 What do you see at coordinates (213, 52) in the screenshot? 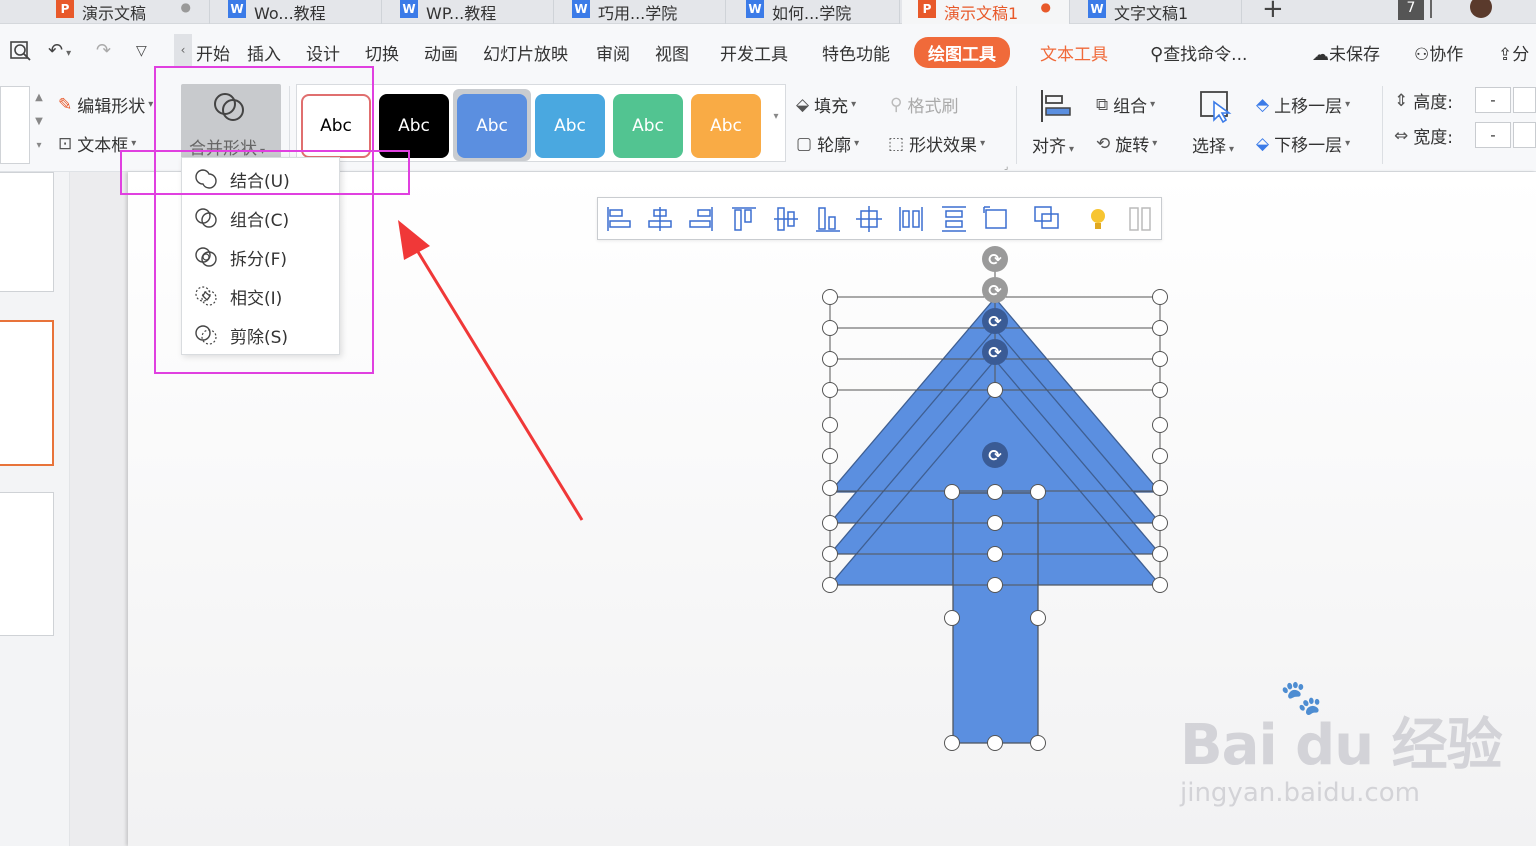
I see `menu-home: 开始` at bounding box center [213, 52].